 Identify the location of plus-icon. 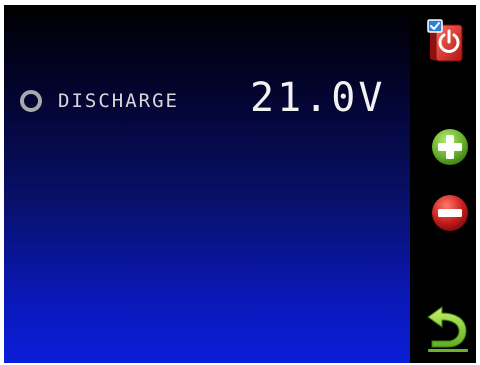
(450, 147).